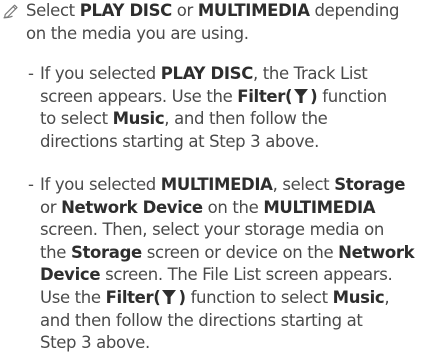  Describe the element at coordinates (184, 119) in the screenshot. I see `text-line: to select Music, and then follow the` at that location.